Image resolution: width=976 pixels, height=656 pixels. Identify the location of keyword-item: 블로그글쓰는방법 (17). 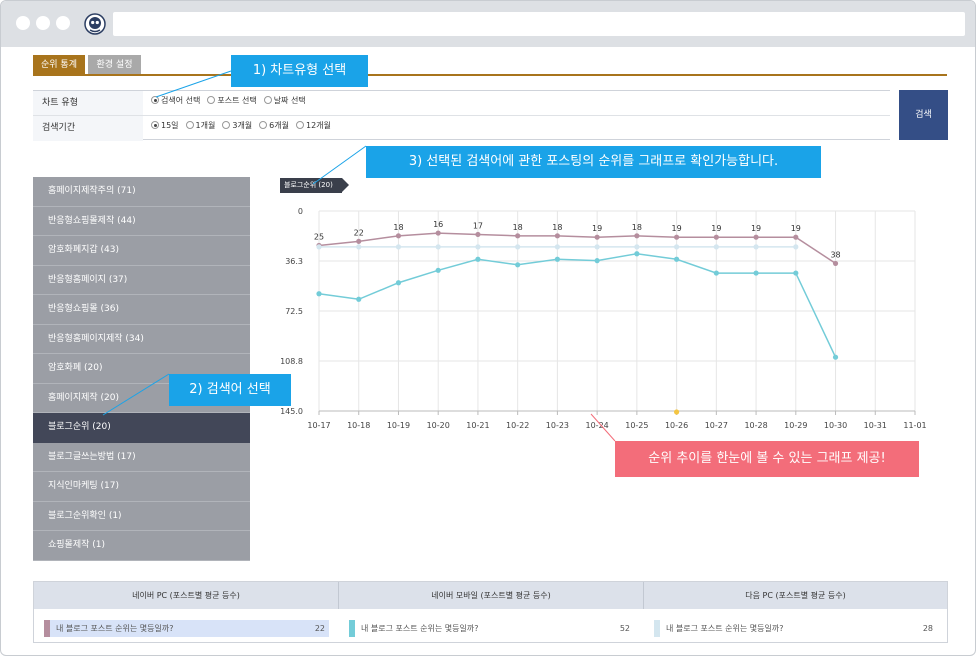
(141, 457).